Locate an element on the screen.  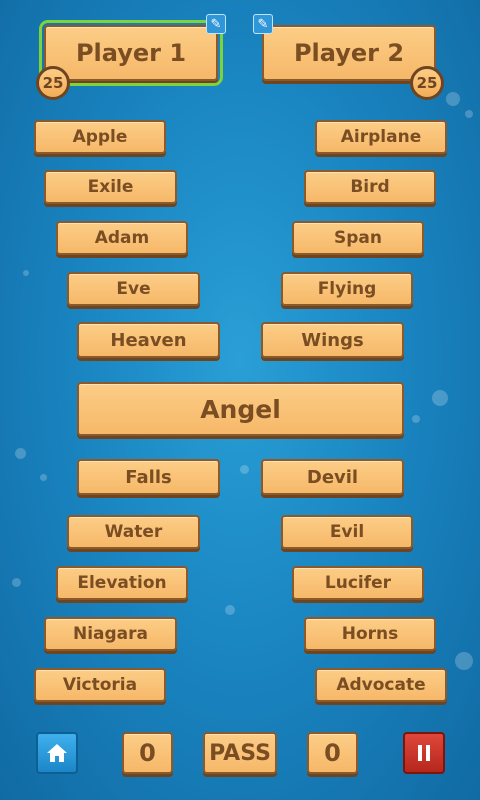
pause-button is located at coordinates (424, 753).